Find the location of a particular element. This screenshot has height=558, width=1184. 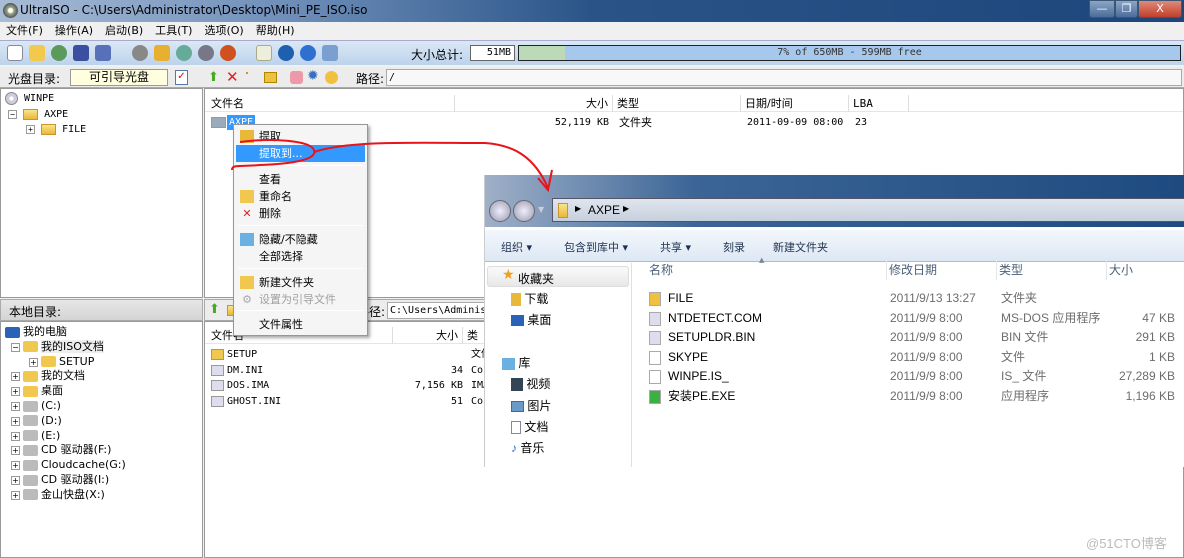

nav-downloads: 下载 is located at coordinates (529, 298).